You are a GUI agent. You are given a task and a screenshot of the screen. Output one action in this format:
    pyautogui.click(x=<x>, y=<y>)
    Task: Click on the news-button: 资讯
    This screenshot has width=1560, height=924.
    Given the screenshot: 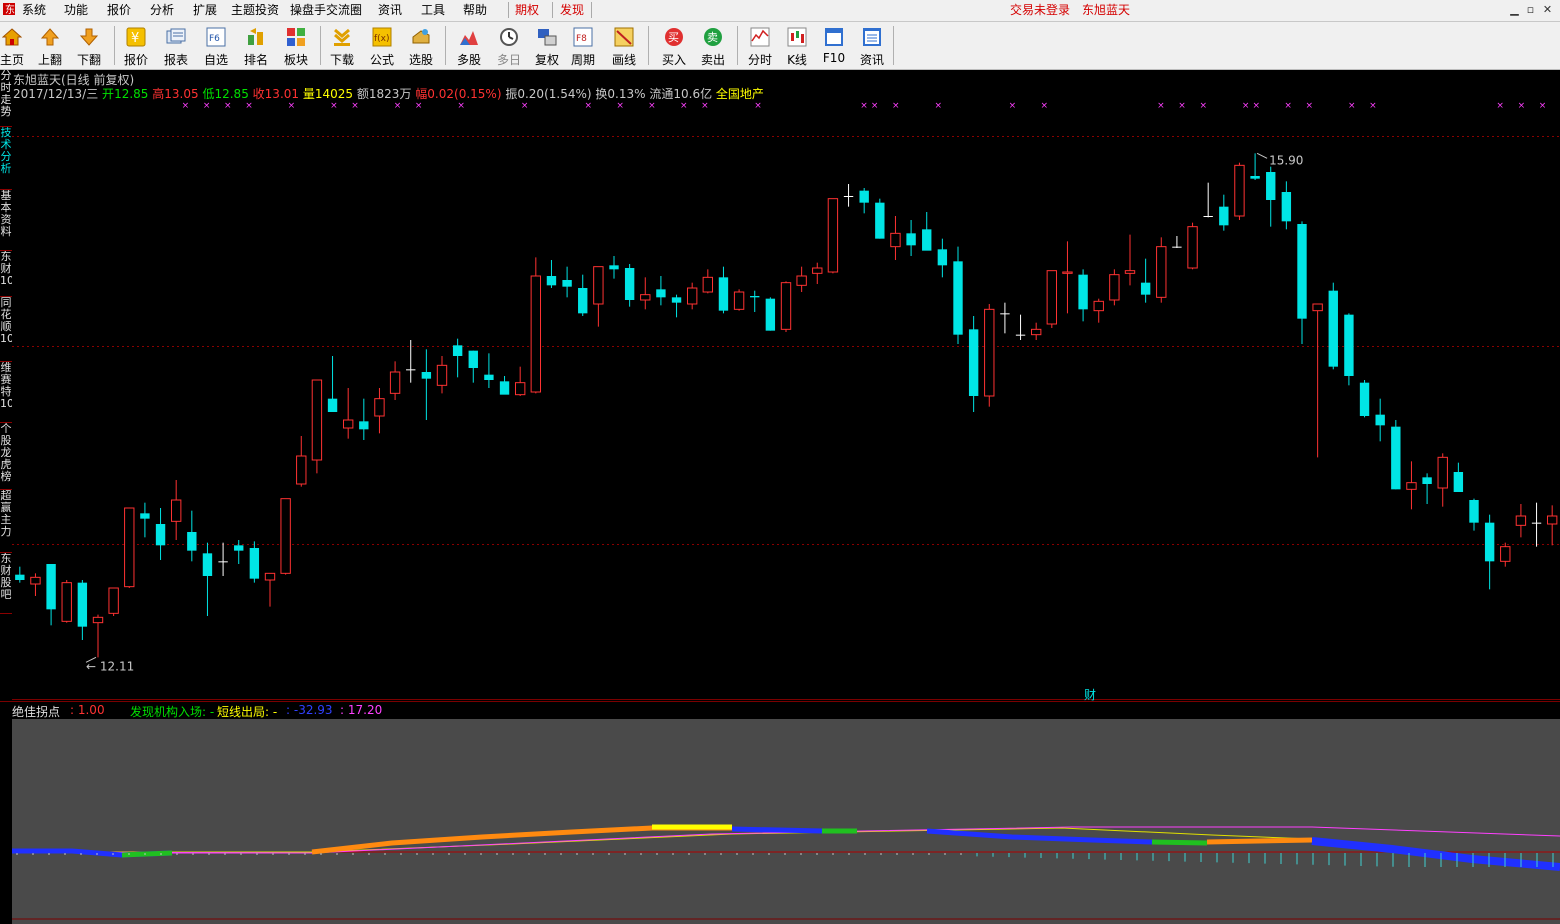 What is the action you would take?
    pyautogui.click(x=872, y=45)
    